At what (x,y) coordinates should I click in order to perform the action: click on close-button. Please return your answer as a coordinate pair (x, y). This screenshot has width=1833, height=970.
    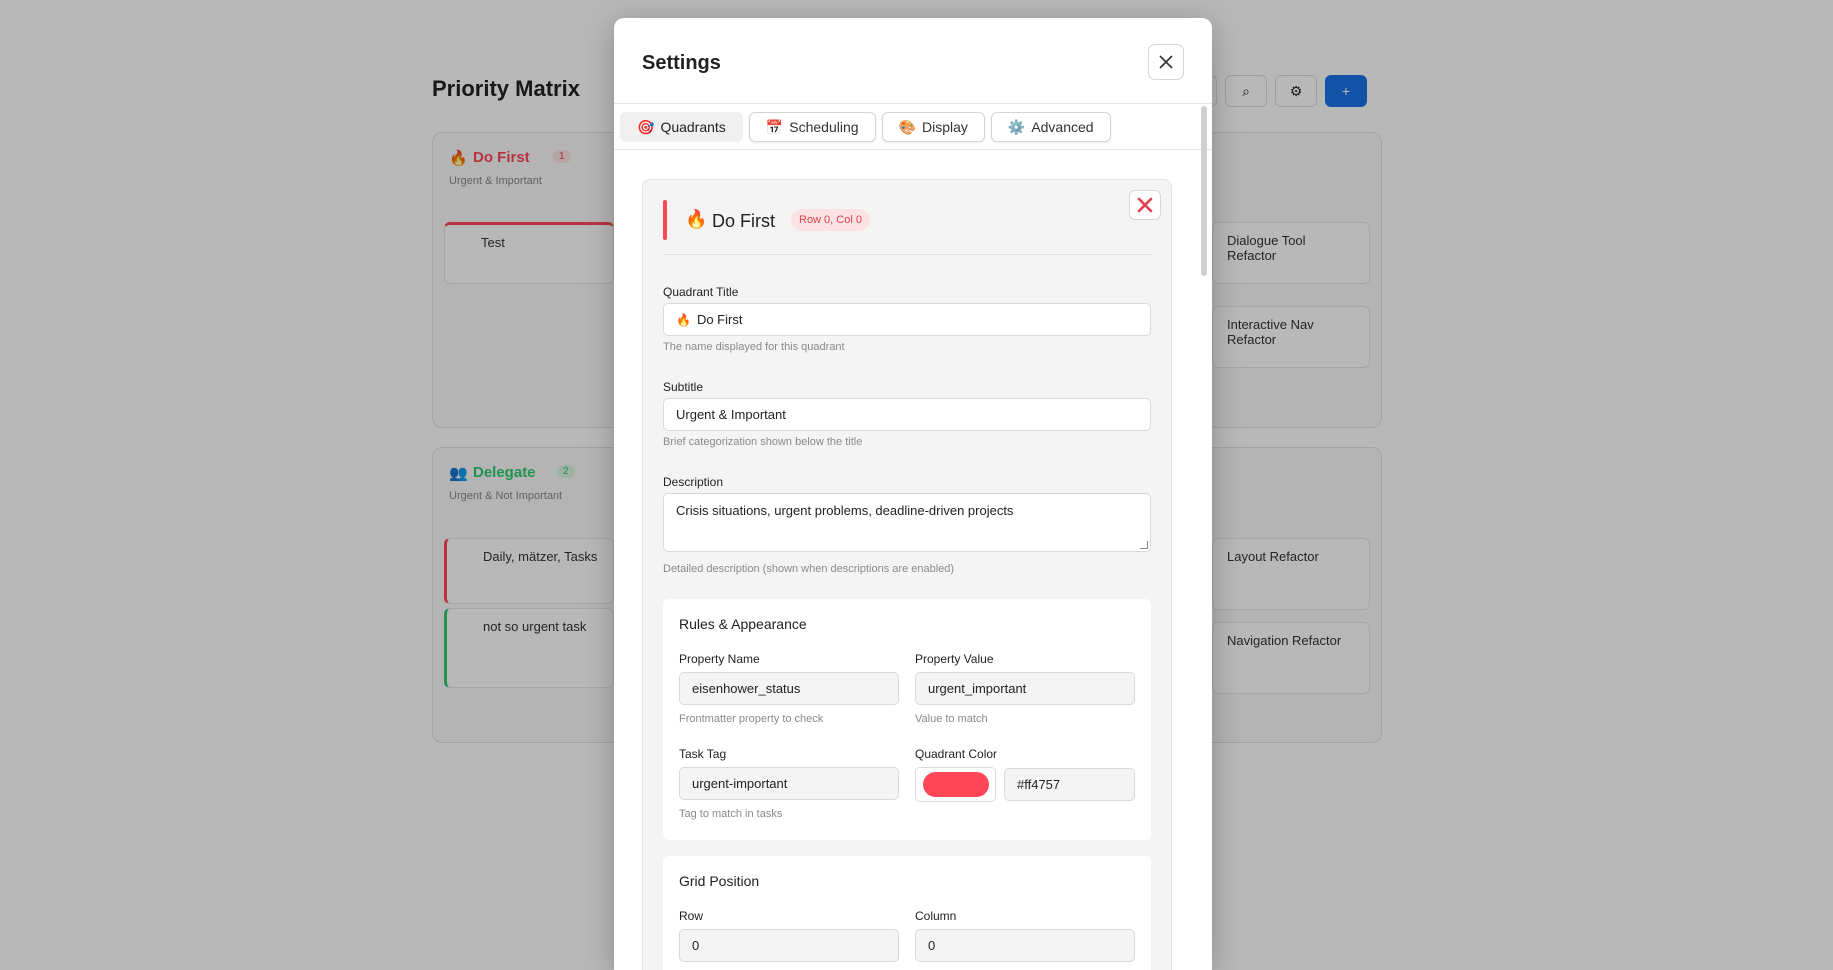
    Looking at the image, I should click on (1166, 62).